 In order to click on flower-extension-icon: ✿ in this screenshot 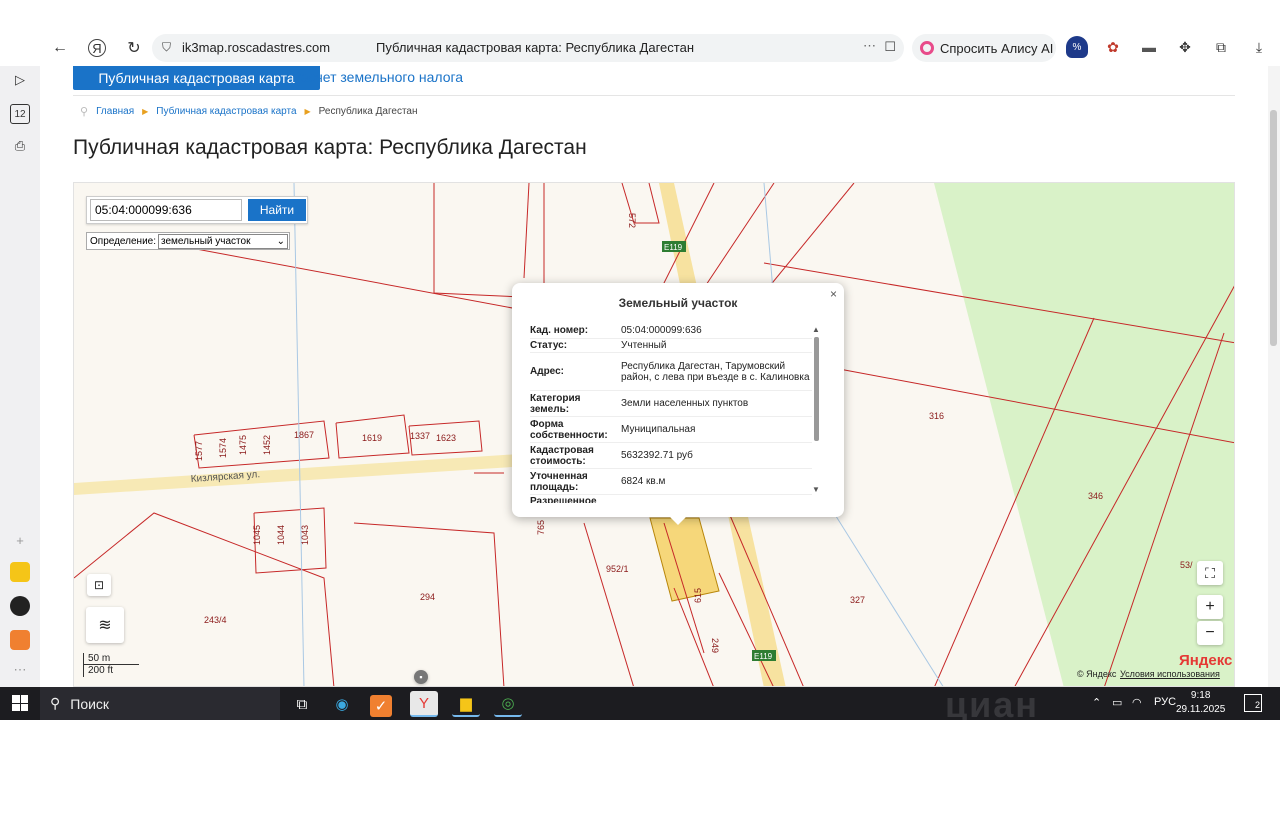, I will do `click(1113, 47)`.